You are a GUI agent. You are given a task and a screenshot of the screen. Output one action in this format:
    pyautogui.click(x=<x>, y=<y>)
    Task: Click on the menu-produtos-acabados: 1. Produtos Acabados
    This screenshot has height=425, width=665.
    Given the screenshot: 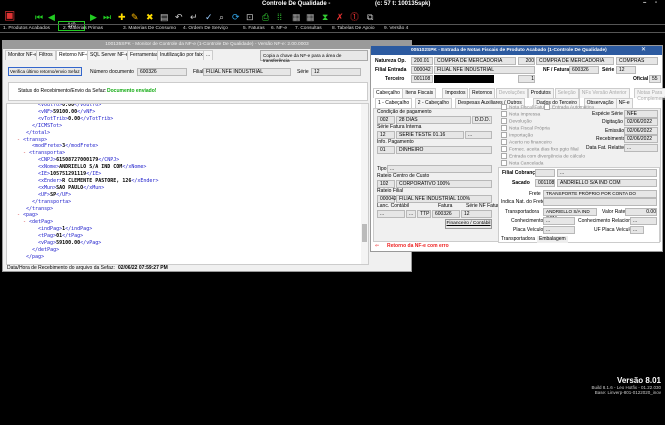 What is the action you would take?
    pyautogui.click(x=30, y=28)
    